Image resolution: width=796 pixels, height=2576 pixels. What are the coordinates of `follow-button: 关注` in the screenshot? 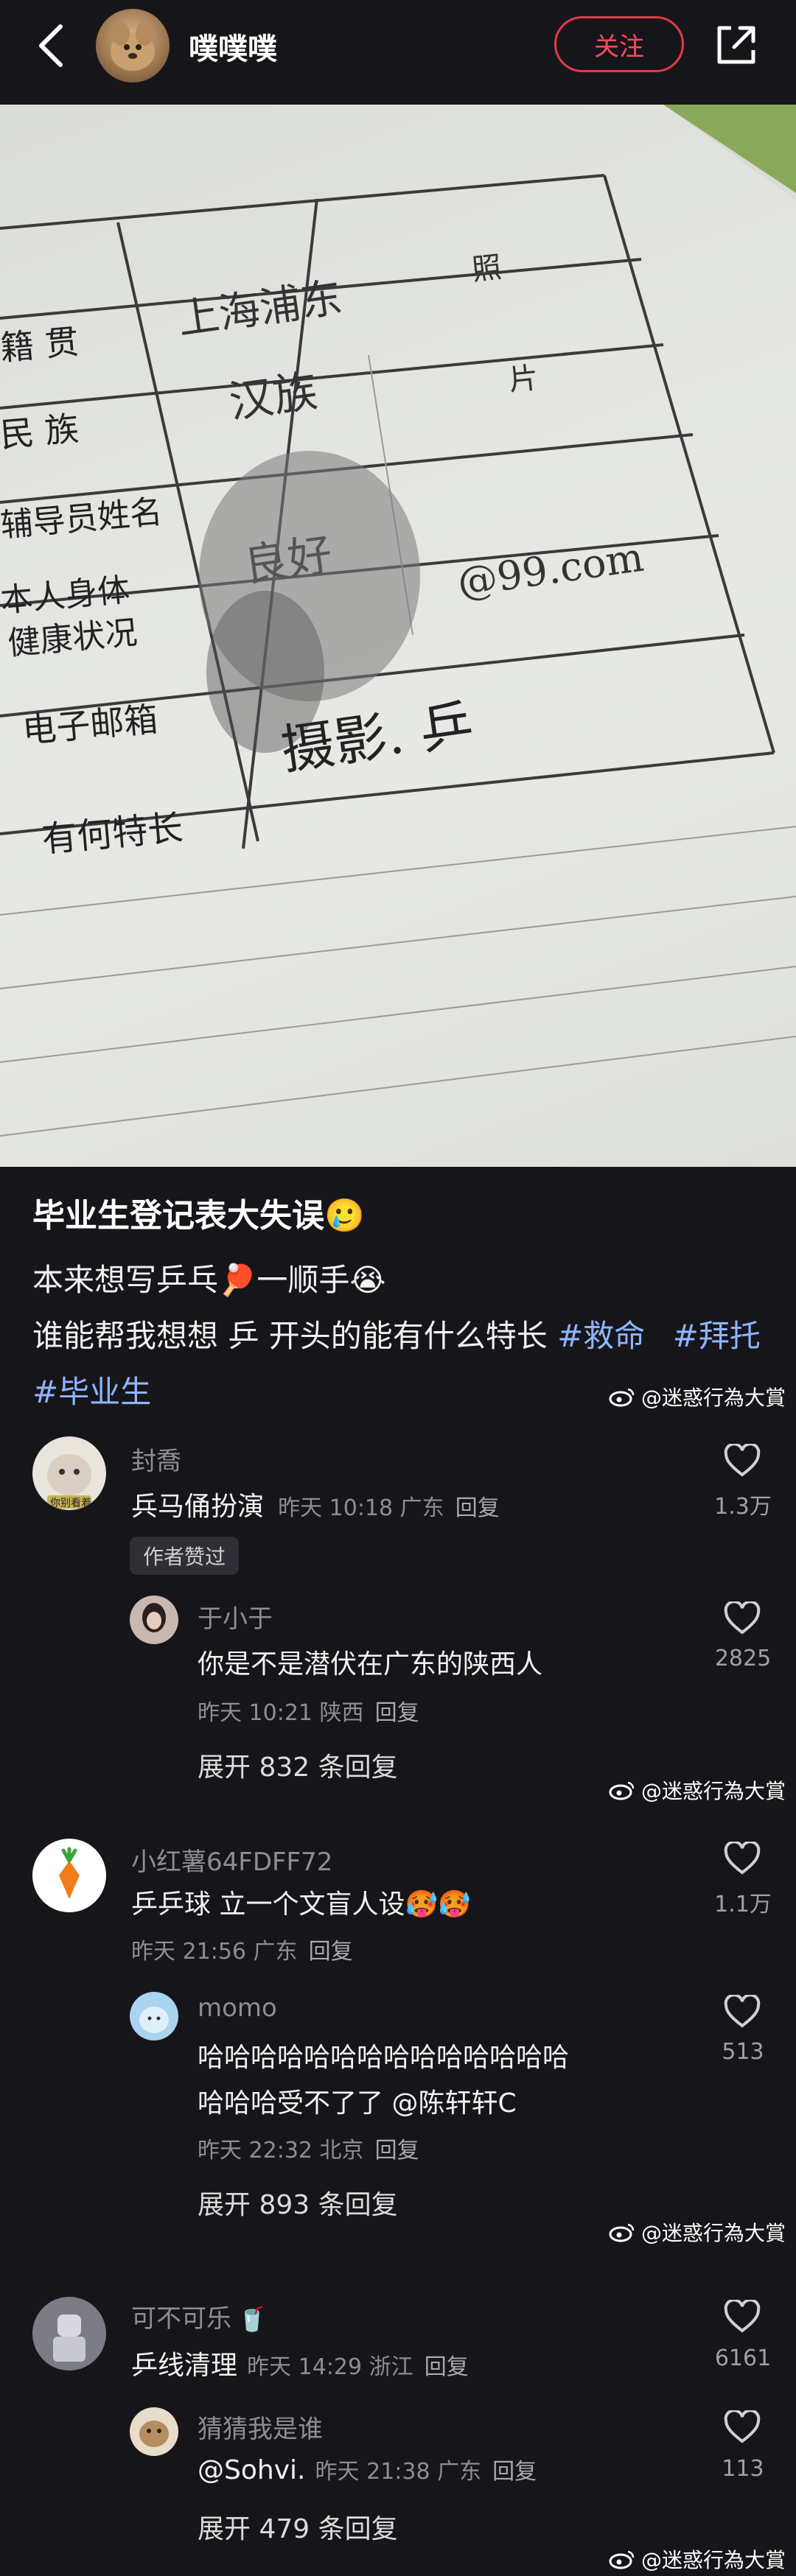 It's located at (619, 44).